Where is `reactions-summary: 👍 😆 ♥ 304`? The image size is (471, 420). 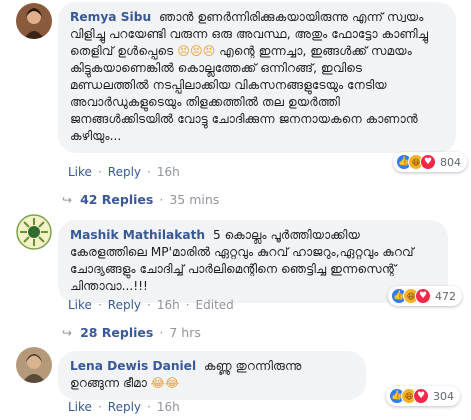 reactions-summary: 👍 😆 ♥ 304 is located at coordinates (423, 396).